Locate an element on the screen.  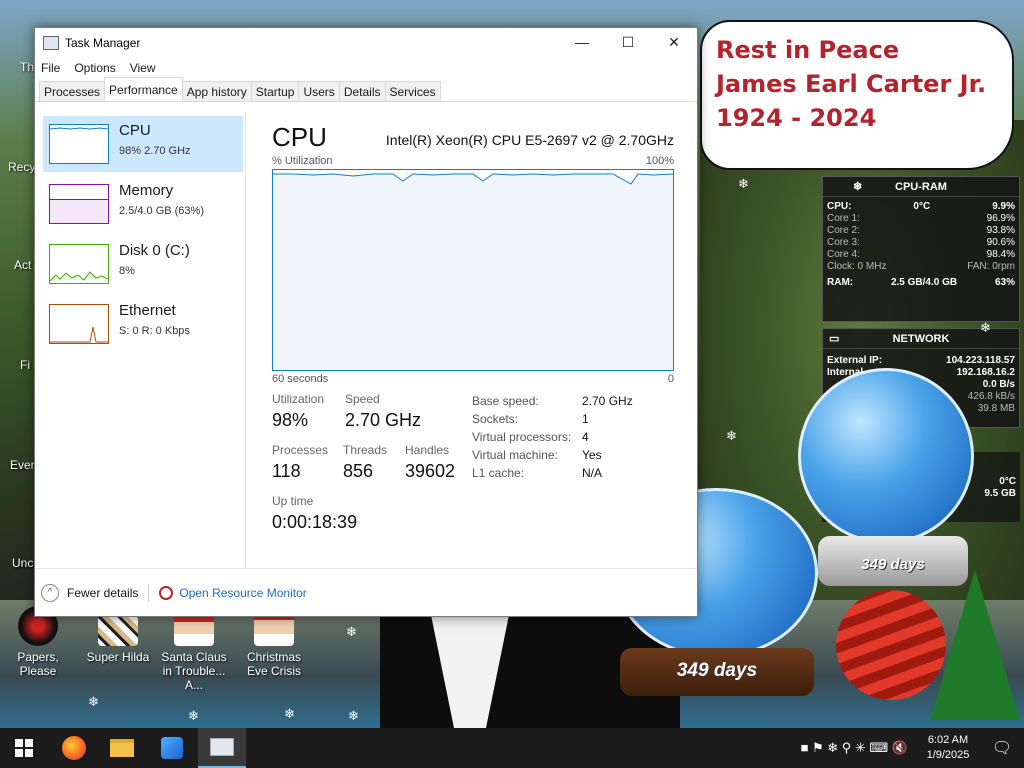
open-resource-monitor-link: Open Resource Monitor is located at coordinates (233, 592).